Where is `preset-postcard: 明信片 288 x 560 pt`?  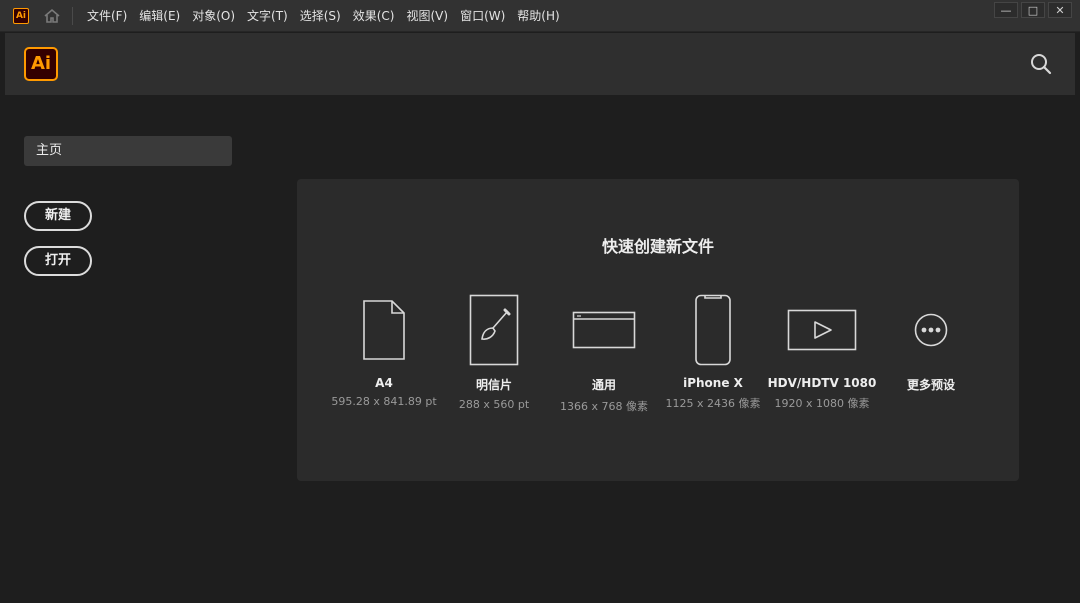 preset-postcard: 明信片 288 x 560 pt is located at coordinates (494, 351).